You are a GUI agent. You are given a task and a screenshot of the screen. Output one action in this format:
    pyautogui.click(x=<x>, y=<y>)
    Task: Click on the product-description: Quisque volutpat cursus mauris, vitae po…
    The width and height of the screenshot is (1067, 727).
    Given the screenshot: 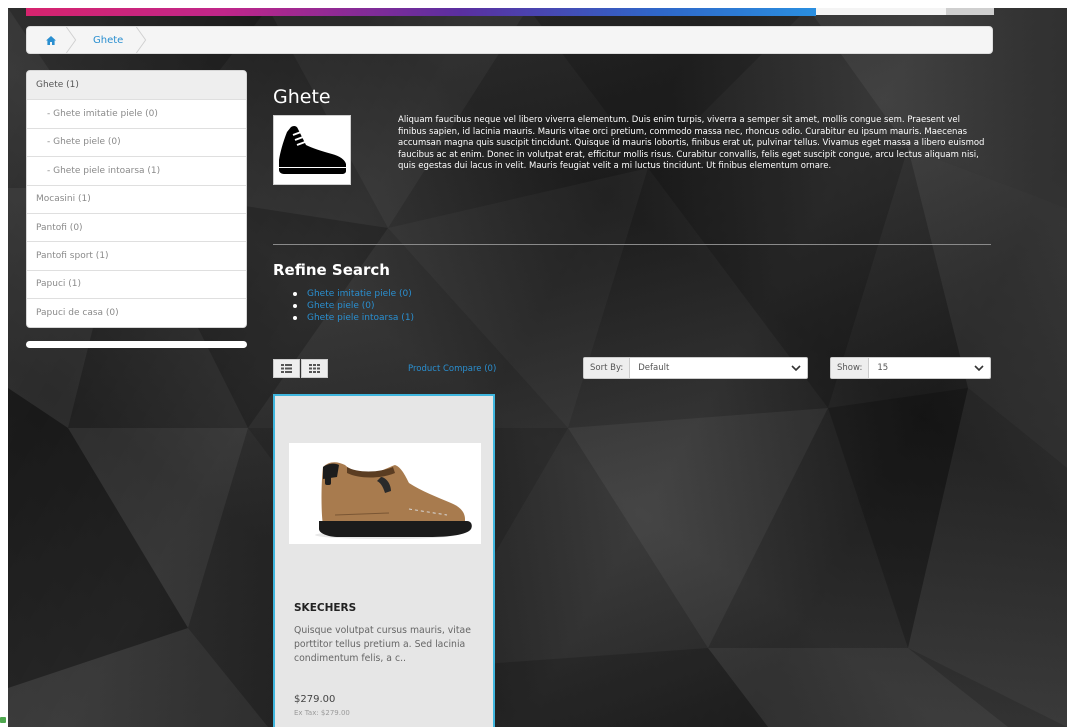 What is the action you would take?
    pyautogui.click(x=382, y=644)
    